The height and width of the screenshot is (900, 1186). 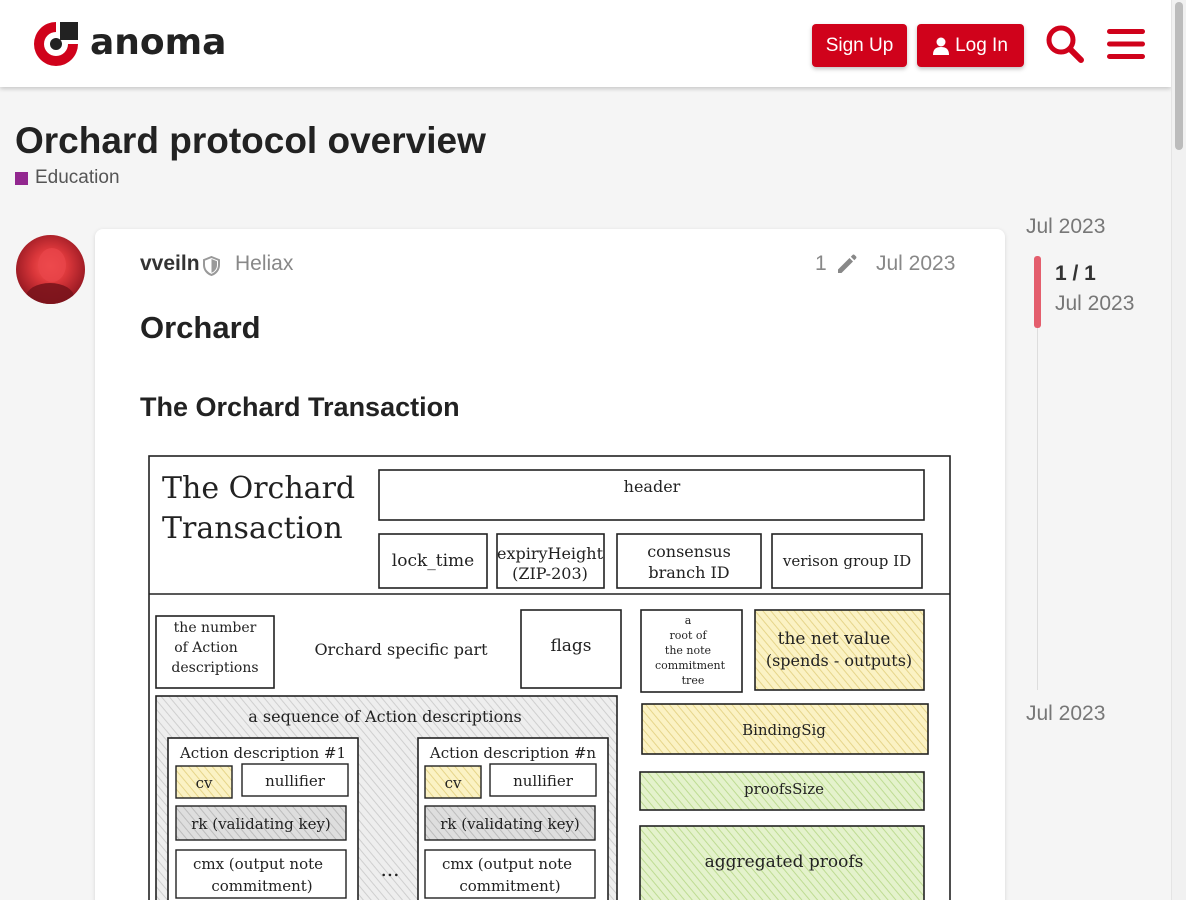 I want to click on category-label: Education, so click(x=77, y=177).